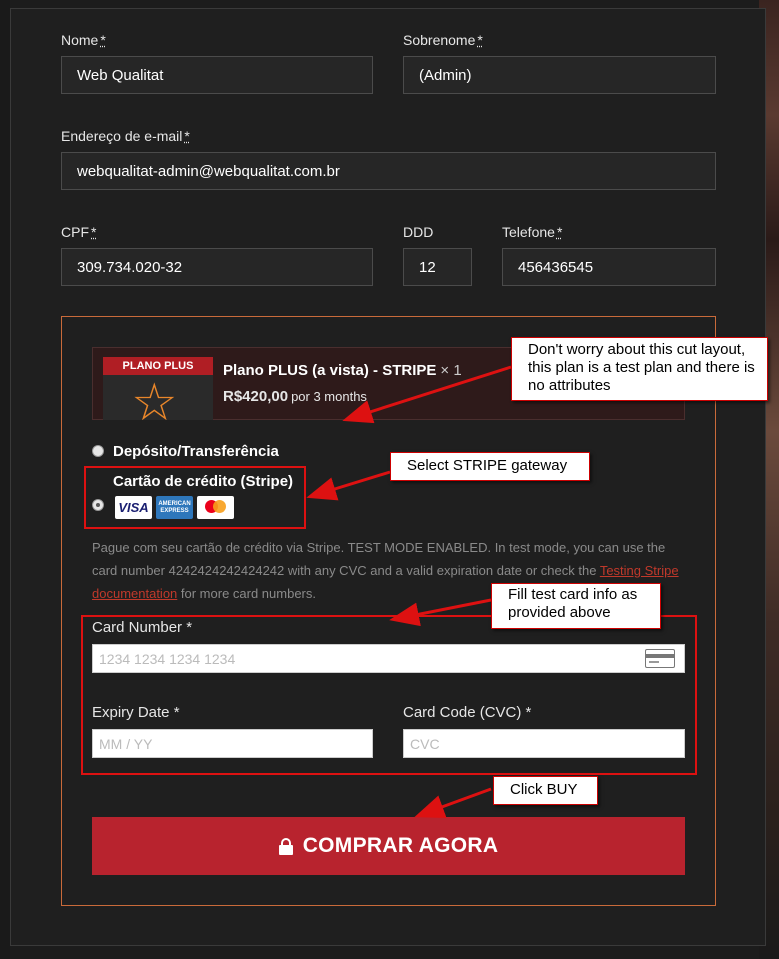 The image size is (779, 959). Describe the element at coordinates (576, 606) in the screenshot. I see `callout-fill-card: Fill test card info as provided above` at that location.